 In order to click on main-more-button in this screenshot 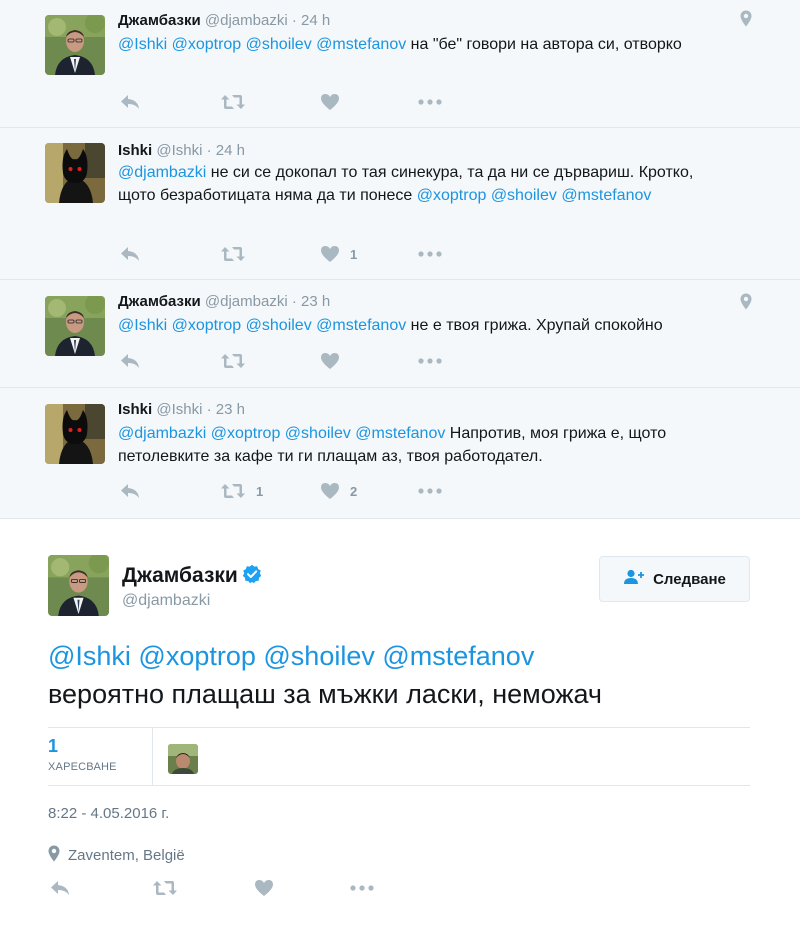, I will do `click(362, 888)`.